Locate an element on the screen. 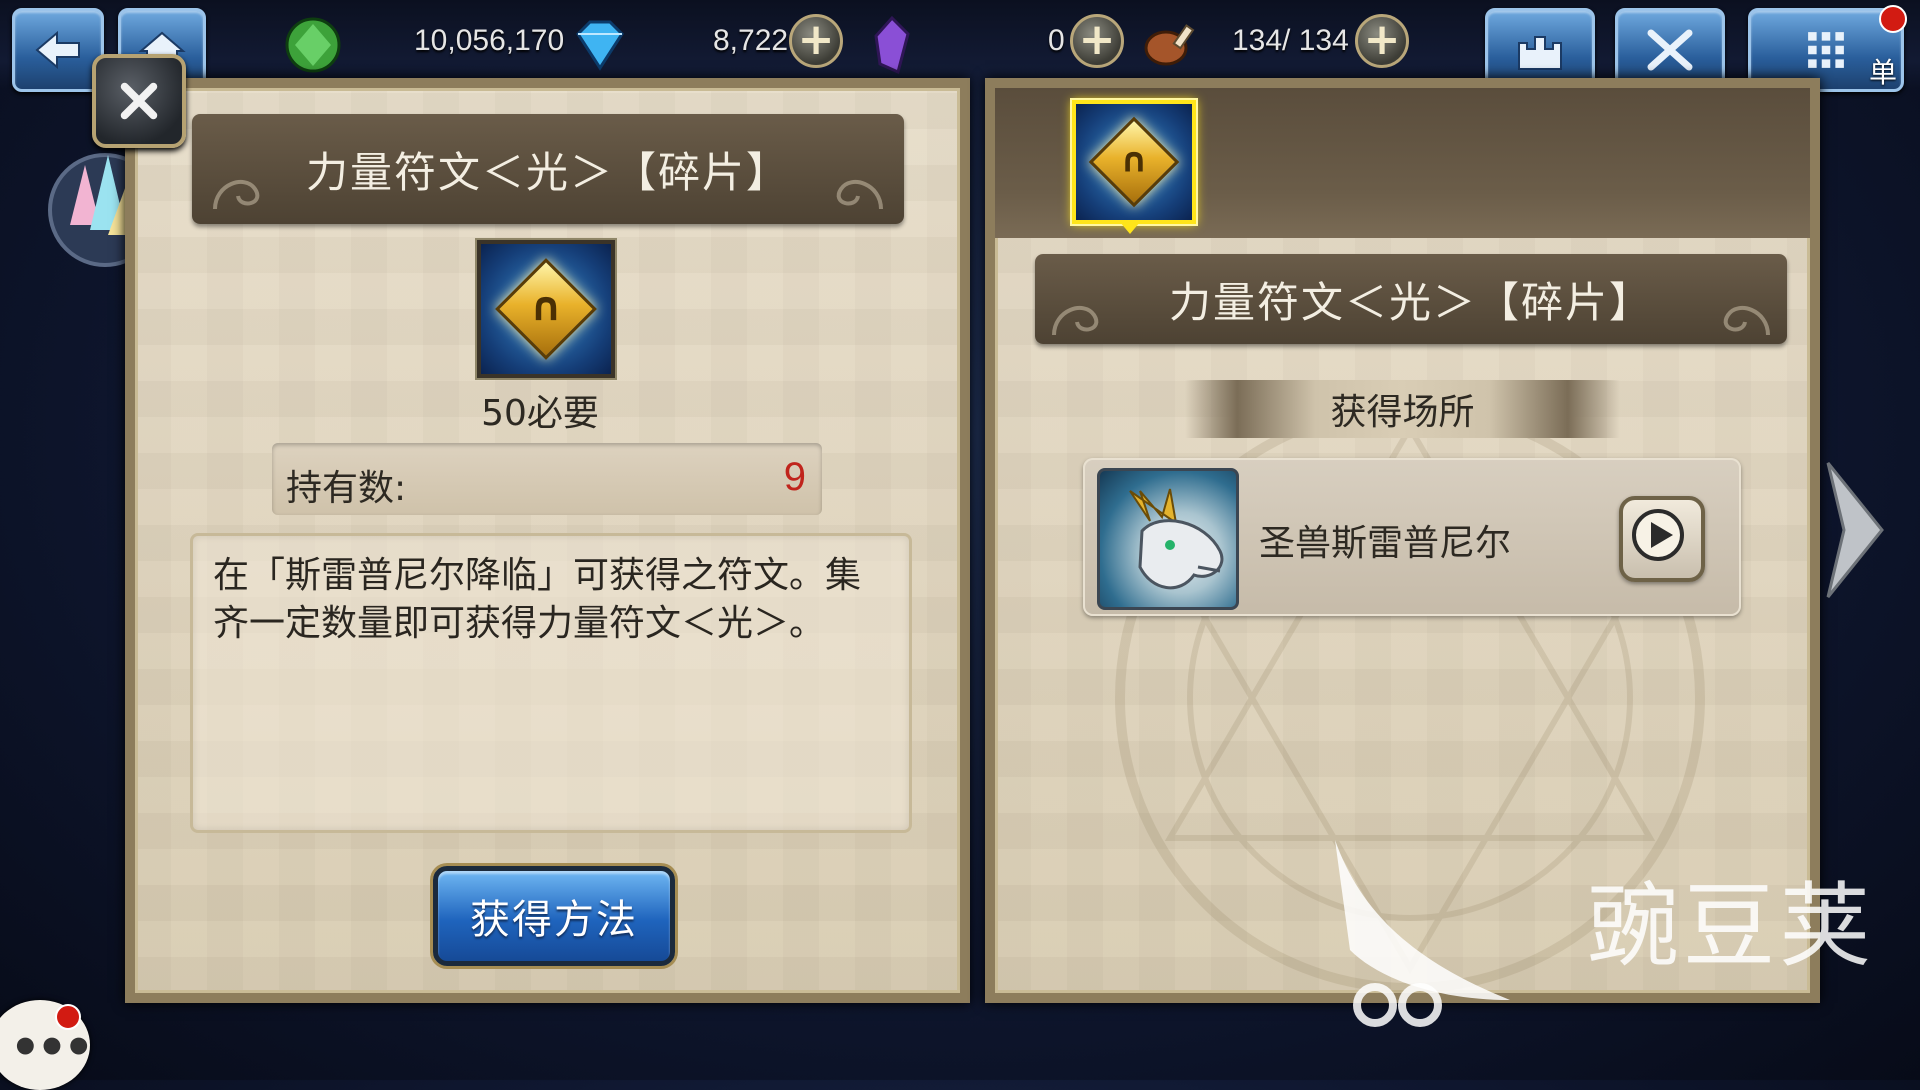 The height and width of the screenshot is (1090, 1920). item-title: 力量符文＜光＞【碎片】 is located at coordinates (547, 172).